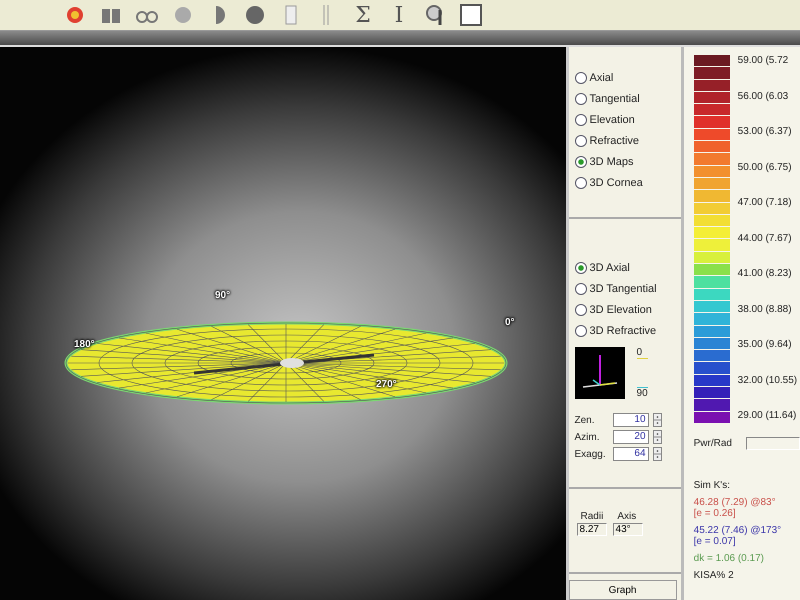 The height and width of the screenshot is (600, 800). I want to click on number-field: 20, so click(630, 437).